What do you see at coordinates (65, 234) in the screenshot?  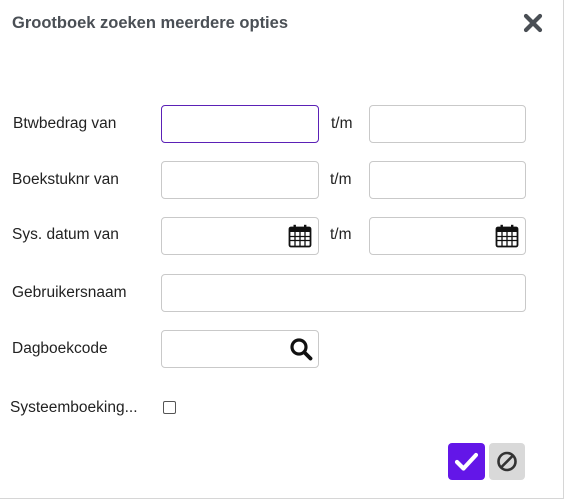 I see `sysdatum-label: Sys. datum van` at bounding box center [65, 234].